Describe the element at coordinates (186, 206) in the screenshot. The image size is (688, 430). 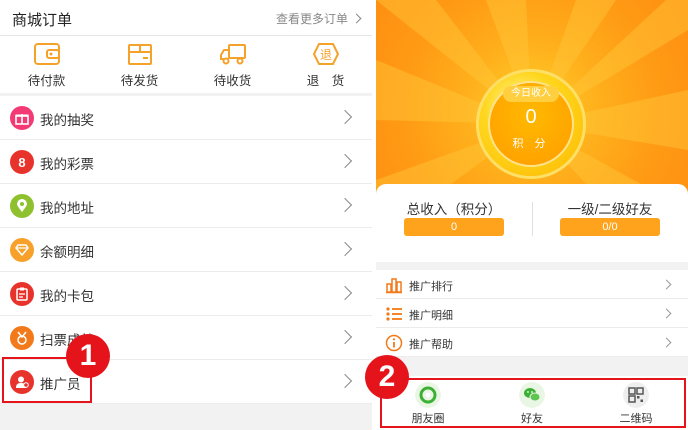
I see `menu-item-my-address: 我的地址` at that location.